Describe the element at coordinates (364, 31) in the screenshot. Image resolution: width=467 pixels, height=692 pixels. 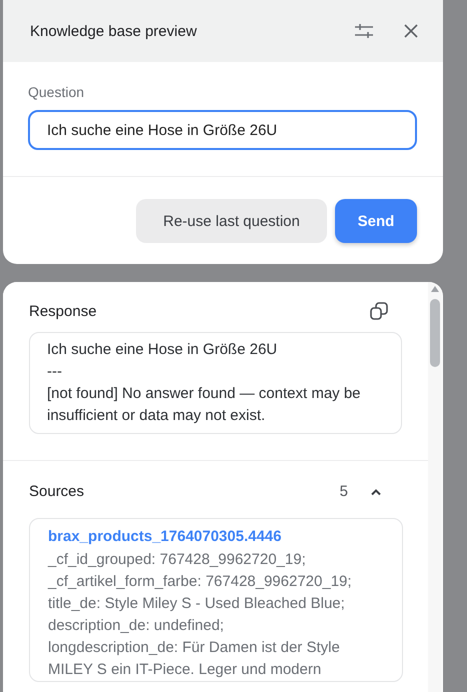
I see `settings-icon` at that location.